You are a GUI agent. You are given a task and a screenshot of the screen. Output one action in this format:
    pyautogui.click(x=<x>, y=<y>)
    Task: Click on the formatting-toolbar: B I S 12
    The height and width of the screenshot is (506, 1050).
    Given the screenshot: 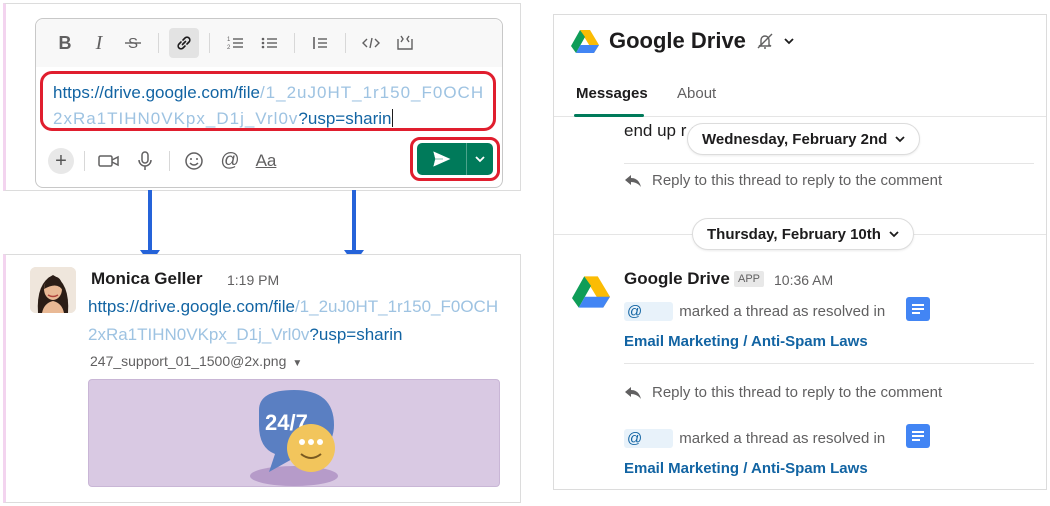 What is the action you would take?
    pyautogui.click(x=269, y=43)
    